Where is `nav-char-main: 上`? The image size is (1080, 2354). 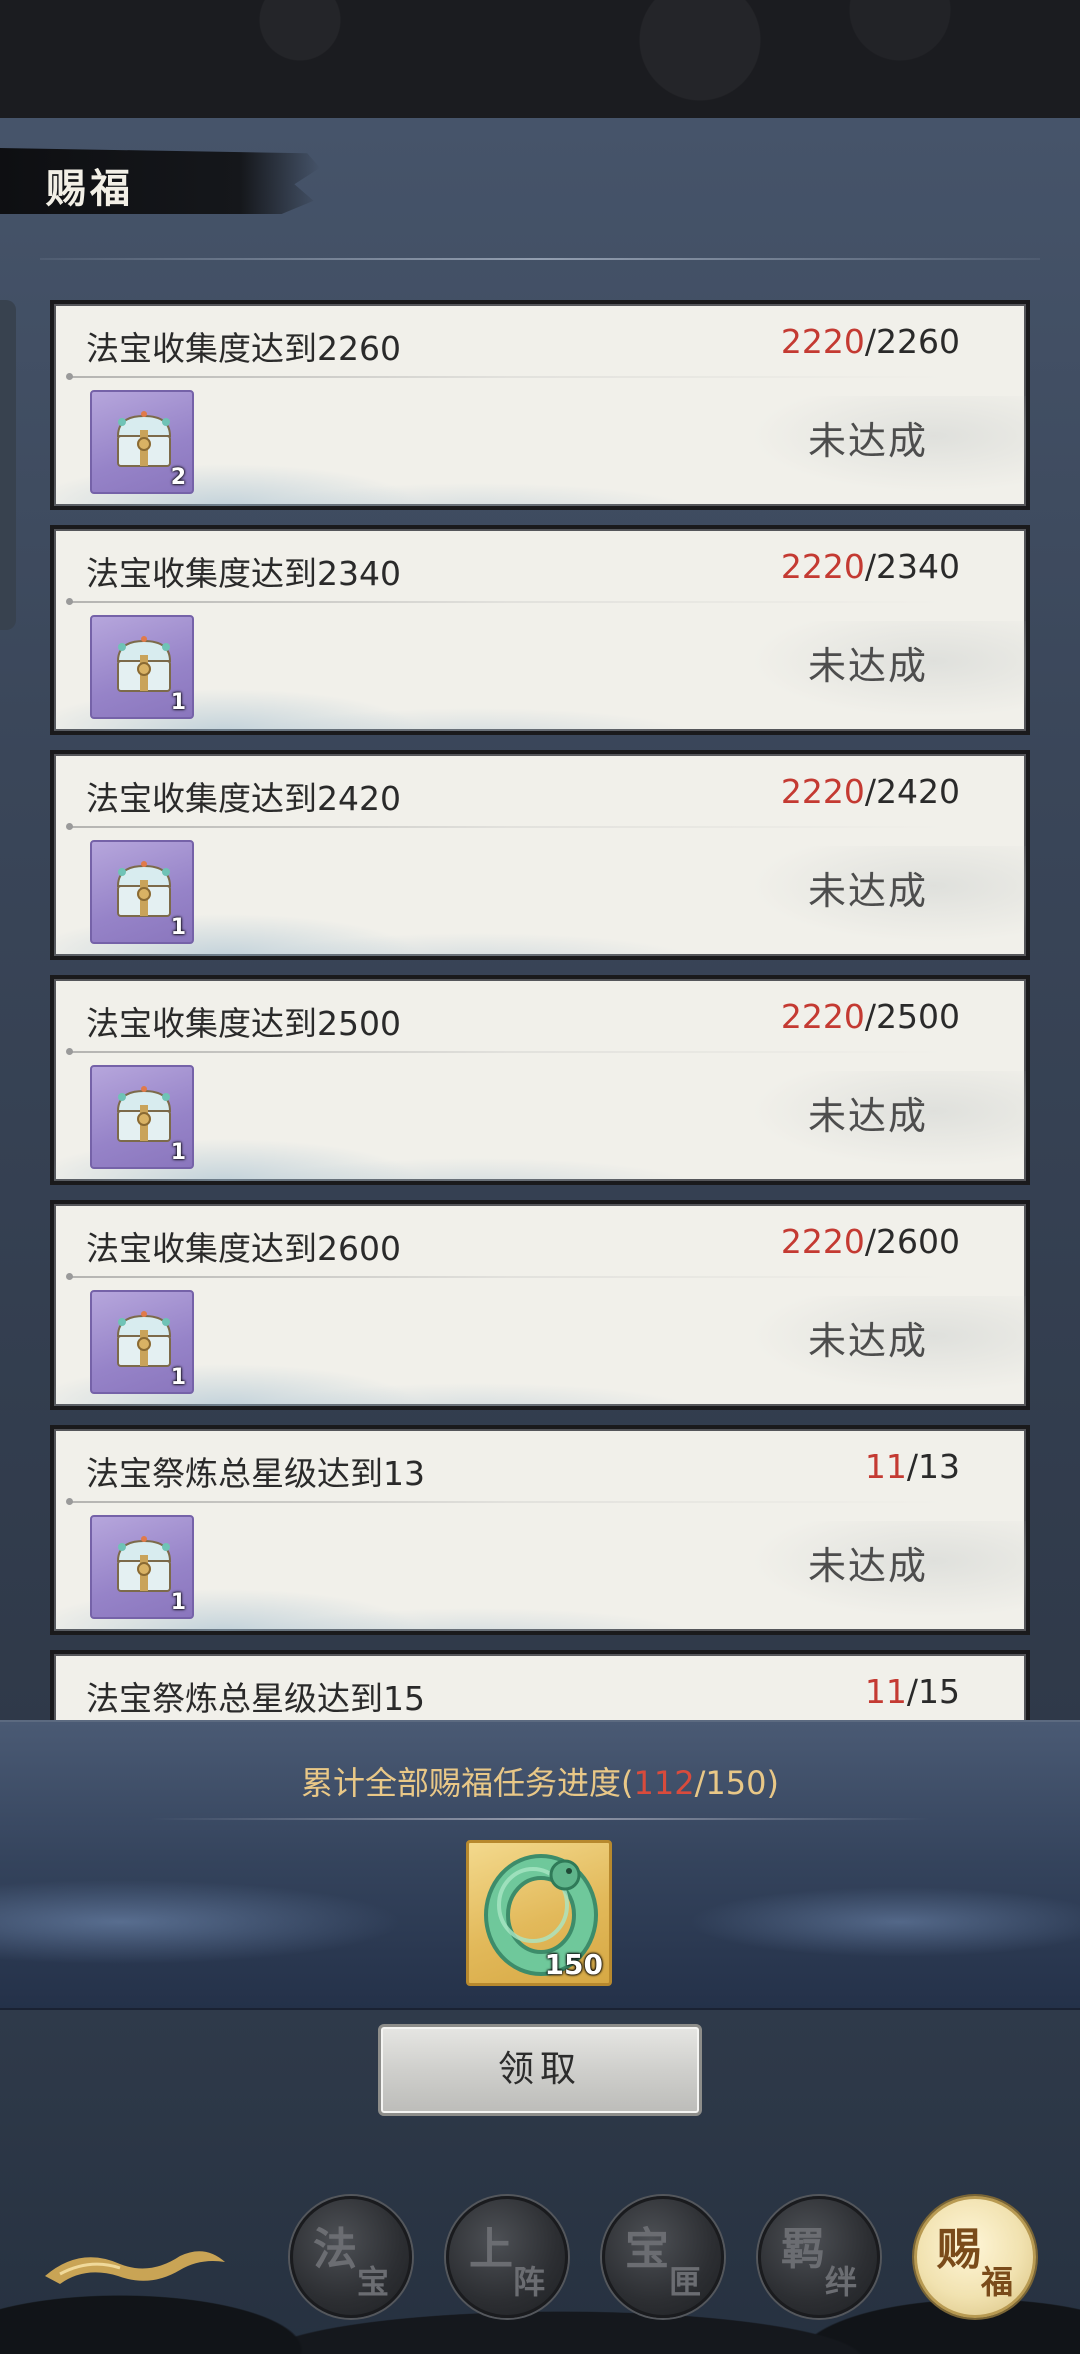
nav-char-main: 上 is located at coordinates (491, 2249).